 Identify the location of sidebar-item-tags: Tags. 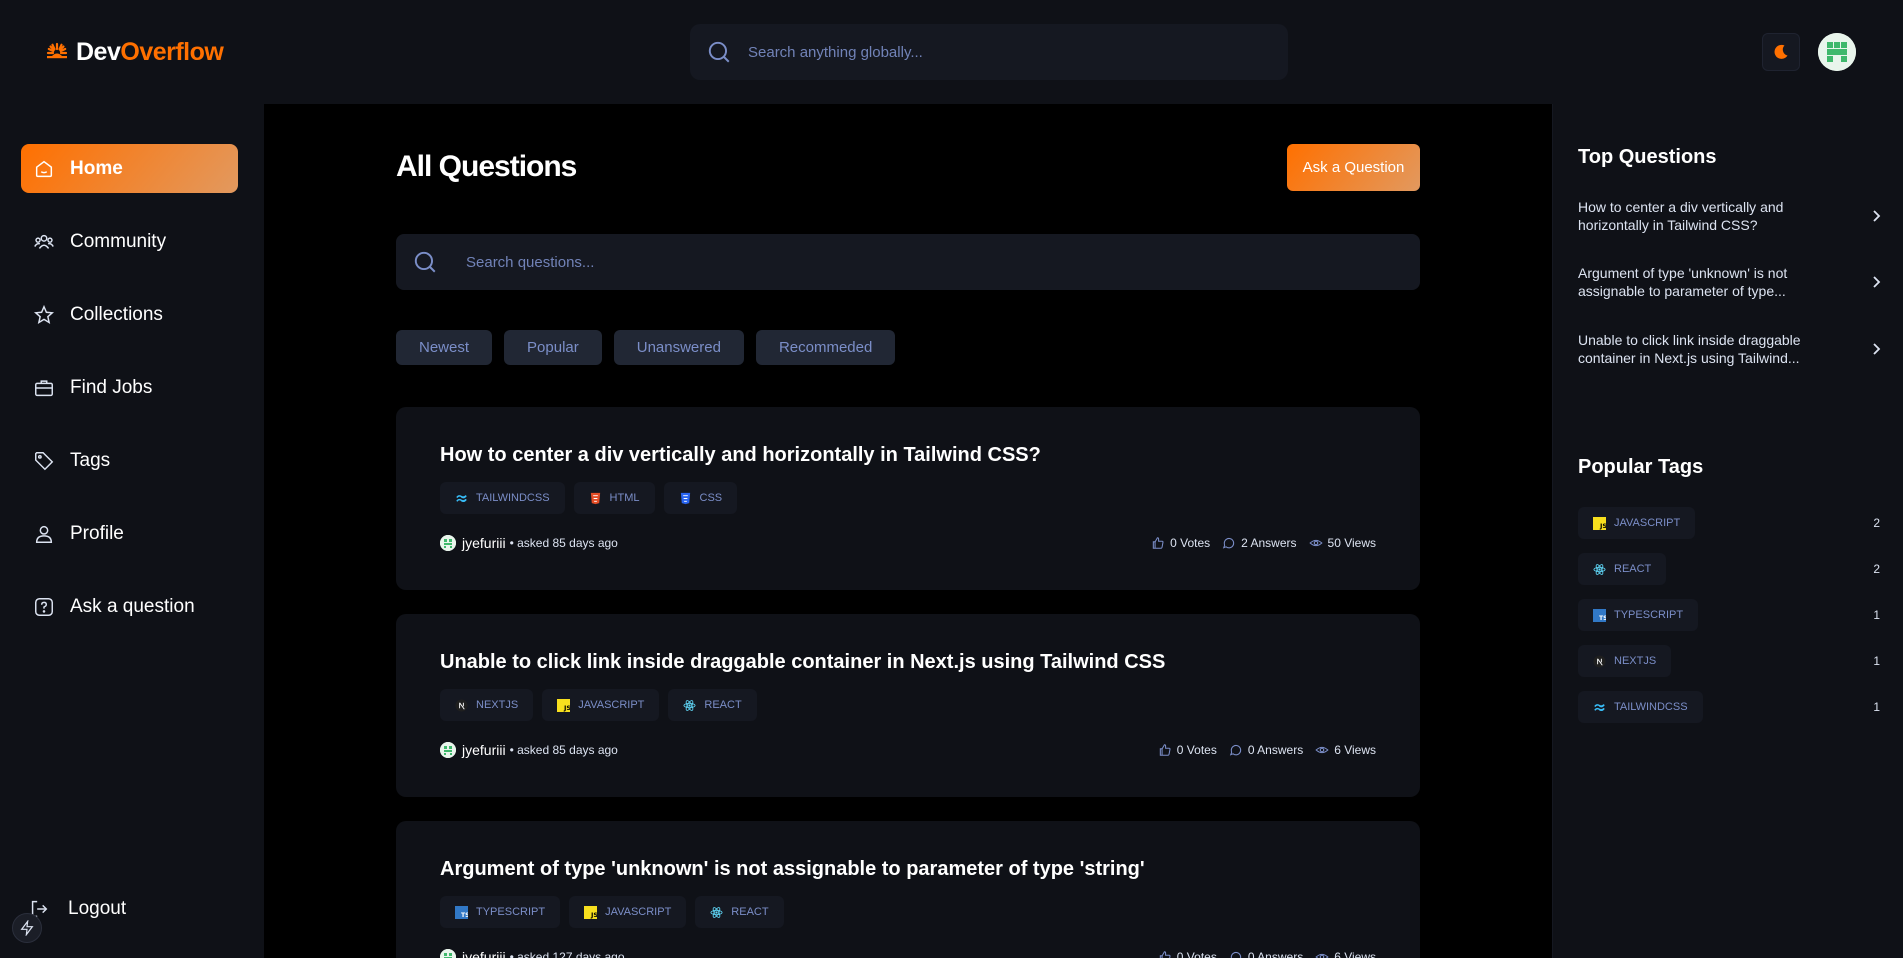
(129, 460).